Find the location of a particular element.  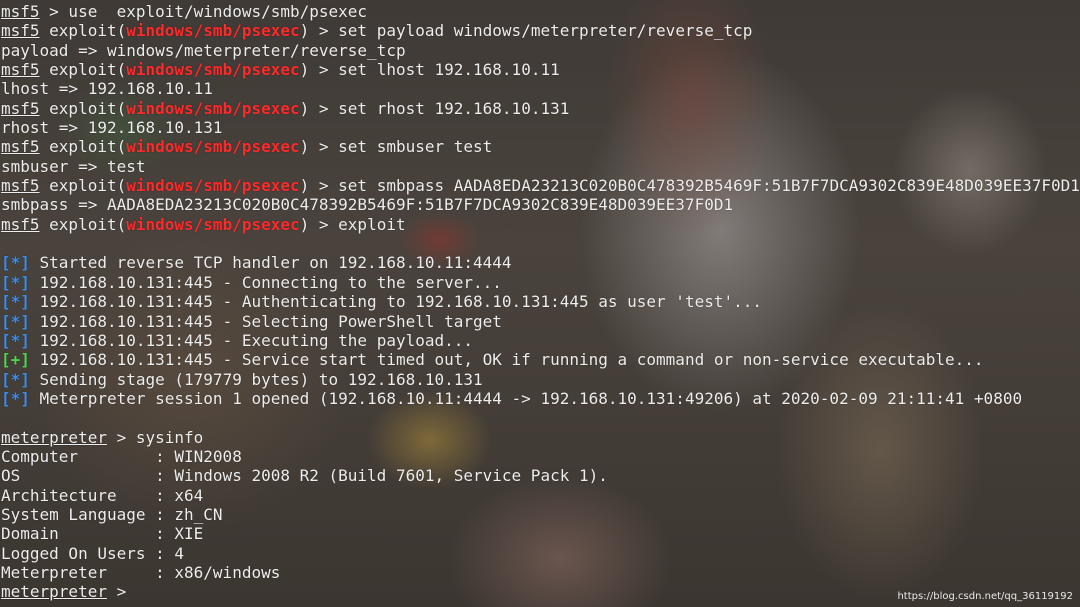

command-text: > set rhost 192.168.10.131 is located at coordinates (439, 108).